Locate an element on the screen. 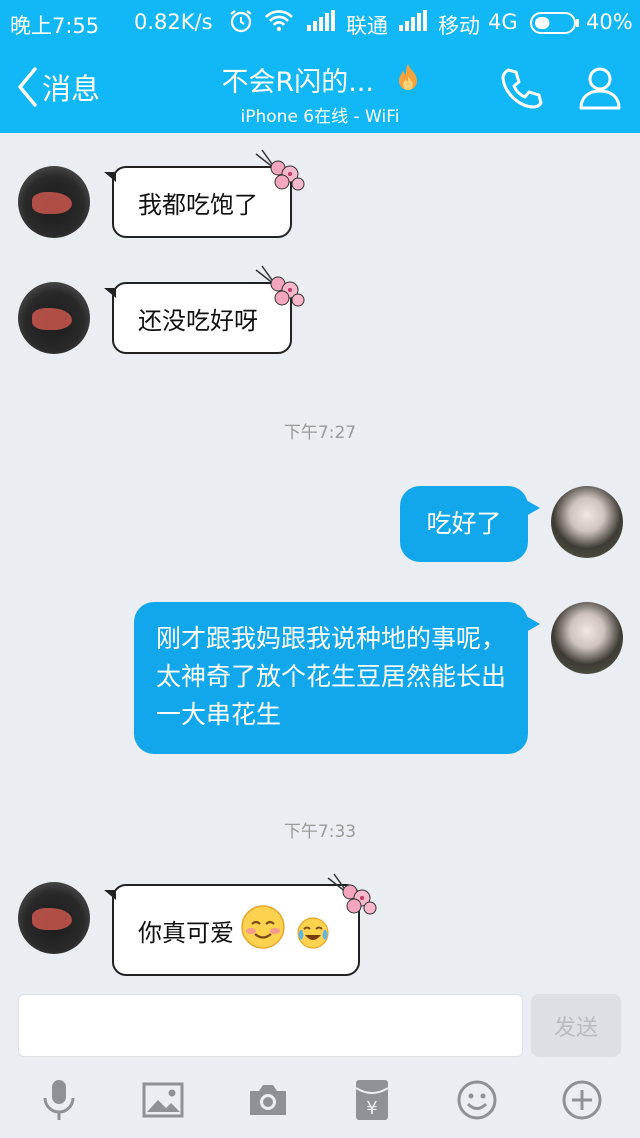 This screenshot has width=640, height=1138. send-button: 发送 is located at coordinates (576, 1025).